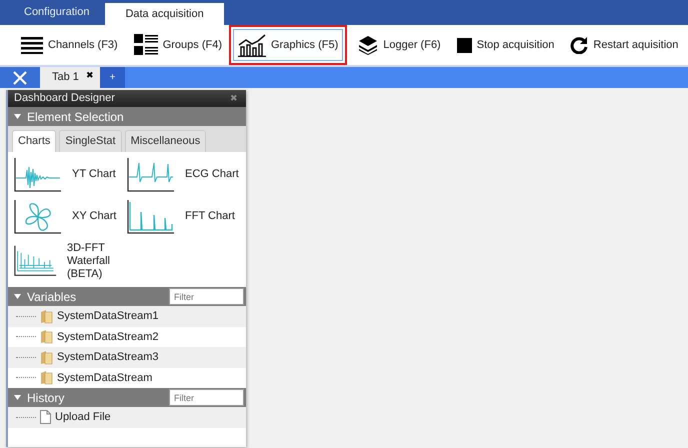 The height and width of the screenshot is (448, 688). I want to click on menu-icon, so click(32, 45).